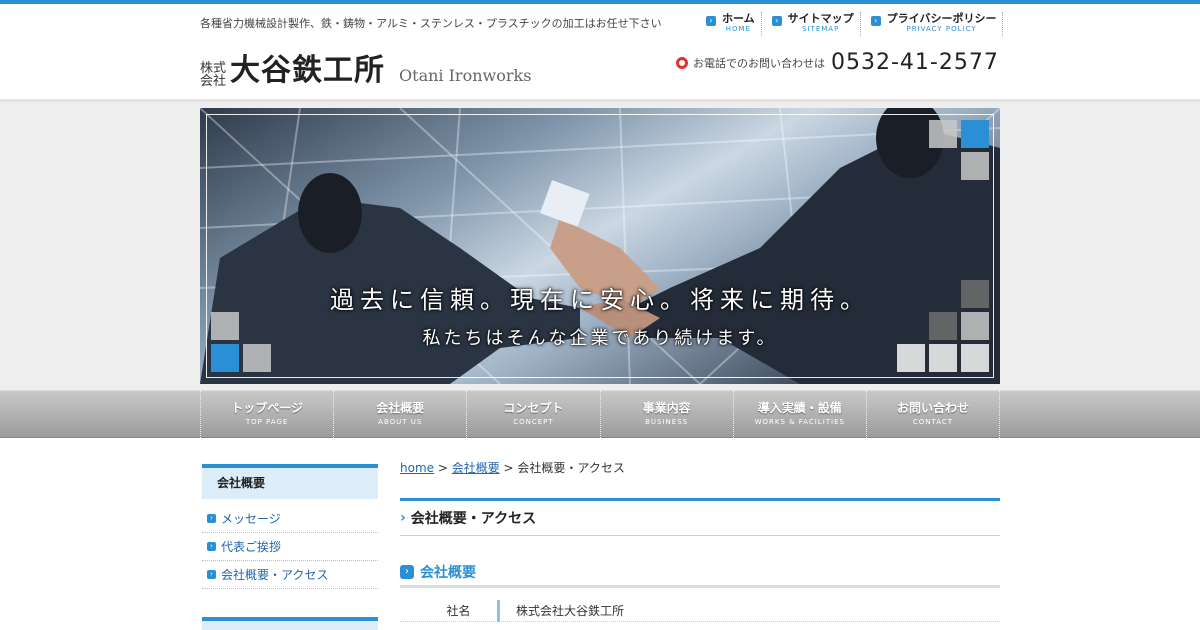 The height and width of the screenshot is (630, 1200). Describe the element at coordinates (399, 414) in the screenshot. I see `nav-about-us: 会社概要 ABOUT US` at that location.